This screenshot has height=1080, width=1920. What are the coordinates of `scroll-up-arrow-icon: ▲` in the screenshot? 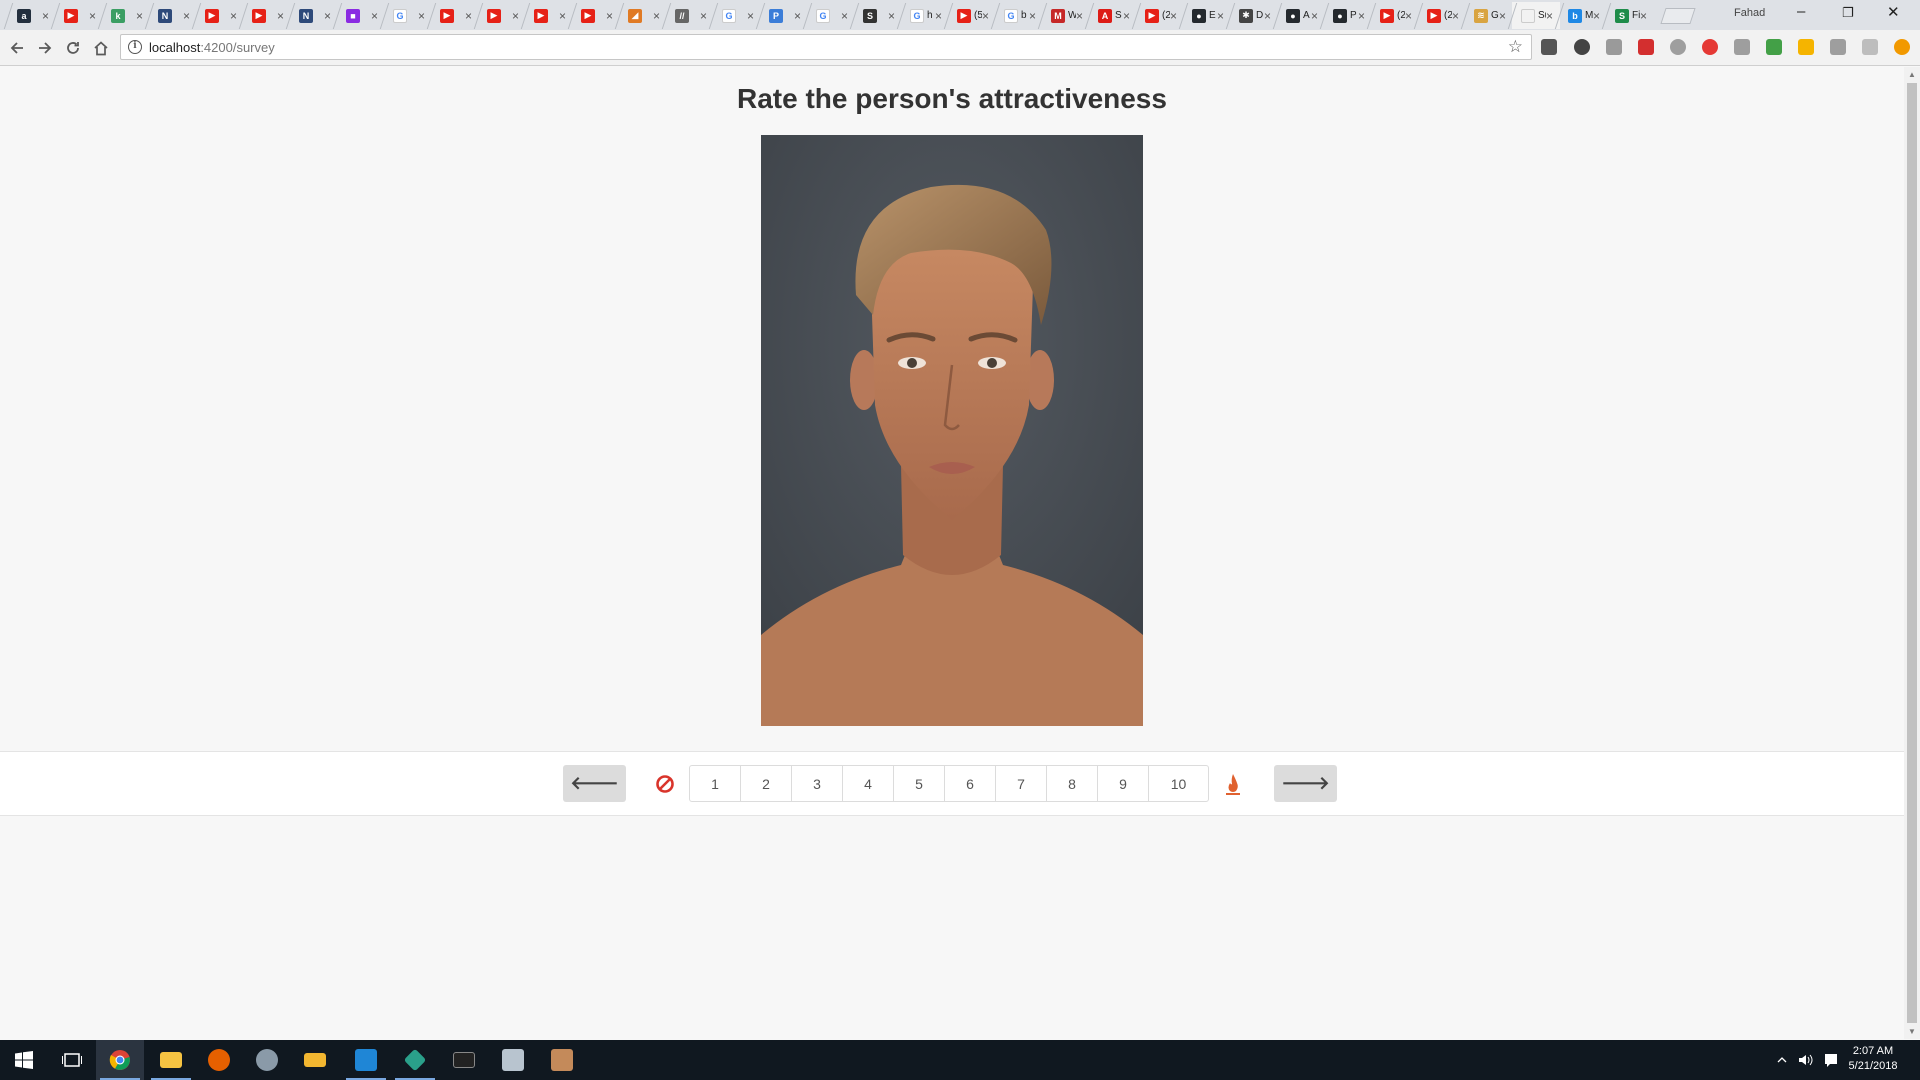 It's located at (1912, 74).